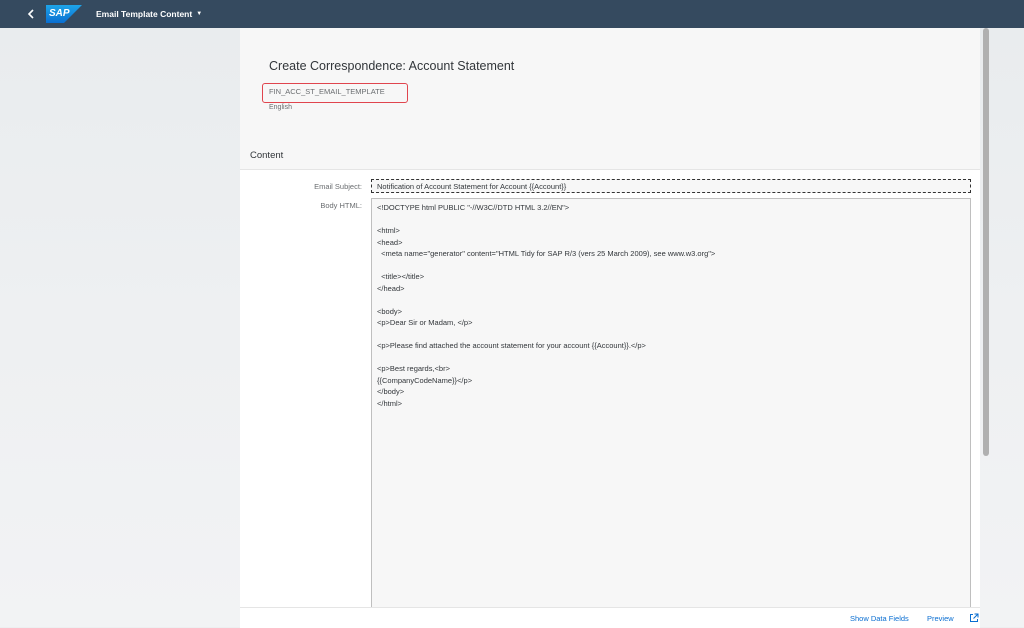 The height and width of the screenshot is (628, 1024). I want to click on section-title: Content, so click(267, 155).